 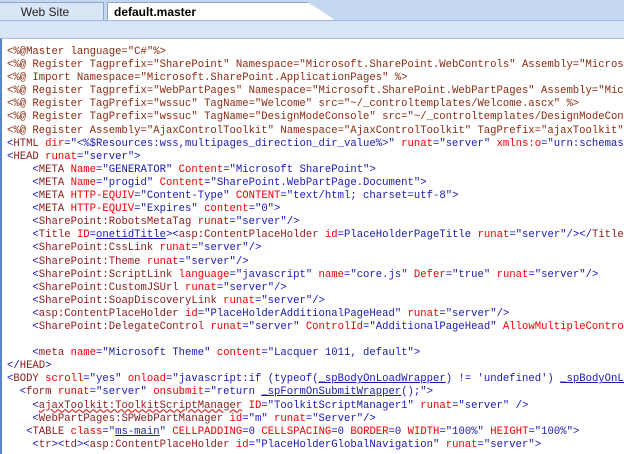 I want to click on code-token: ();", so click(x=414, y=392).